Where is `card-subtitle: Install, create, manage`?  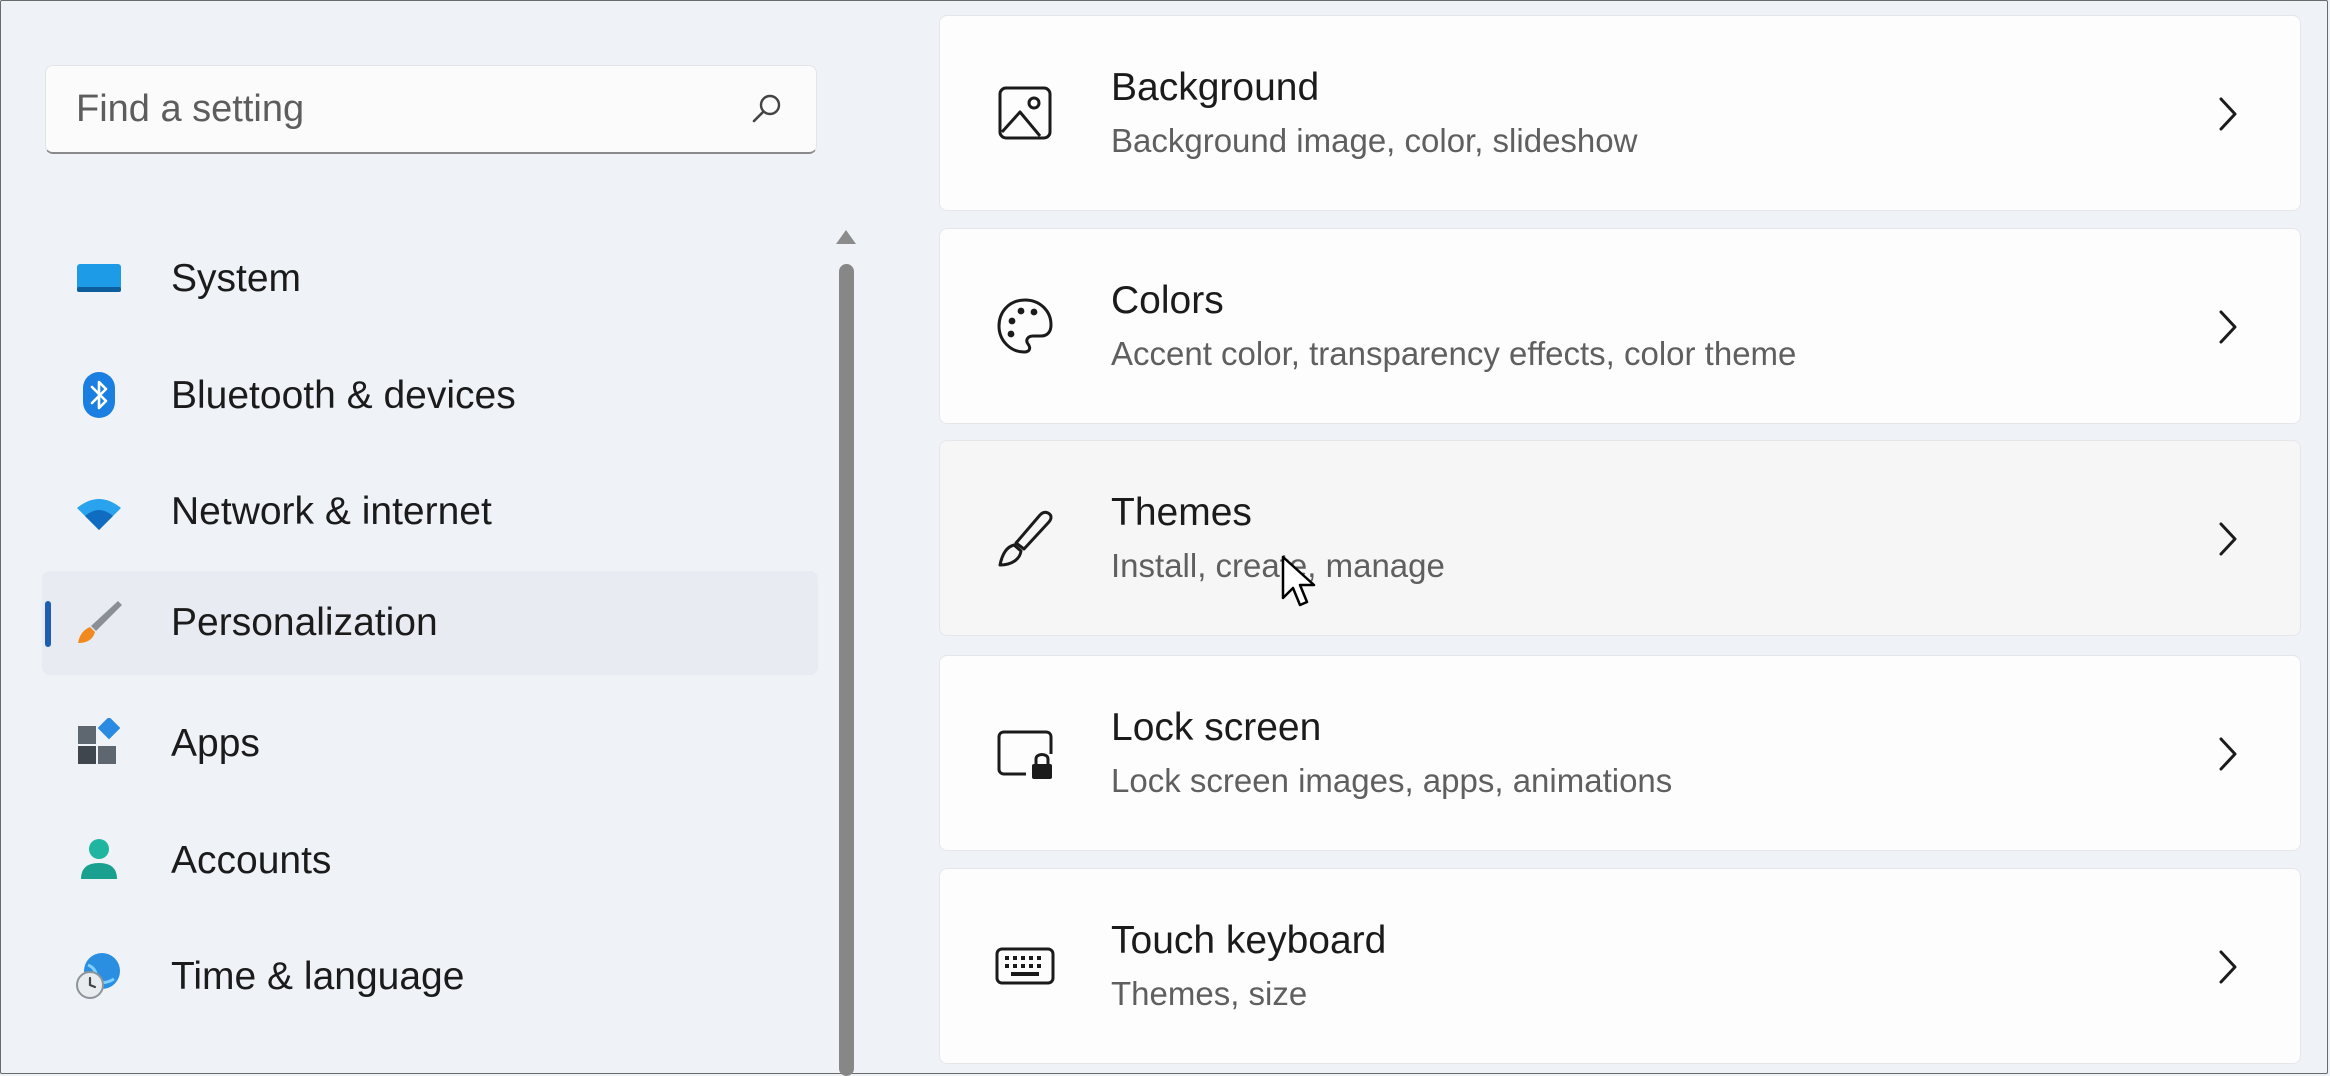 card-subtitle: Install, create, manage is located at coordinates (1278, 566).